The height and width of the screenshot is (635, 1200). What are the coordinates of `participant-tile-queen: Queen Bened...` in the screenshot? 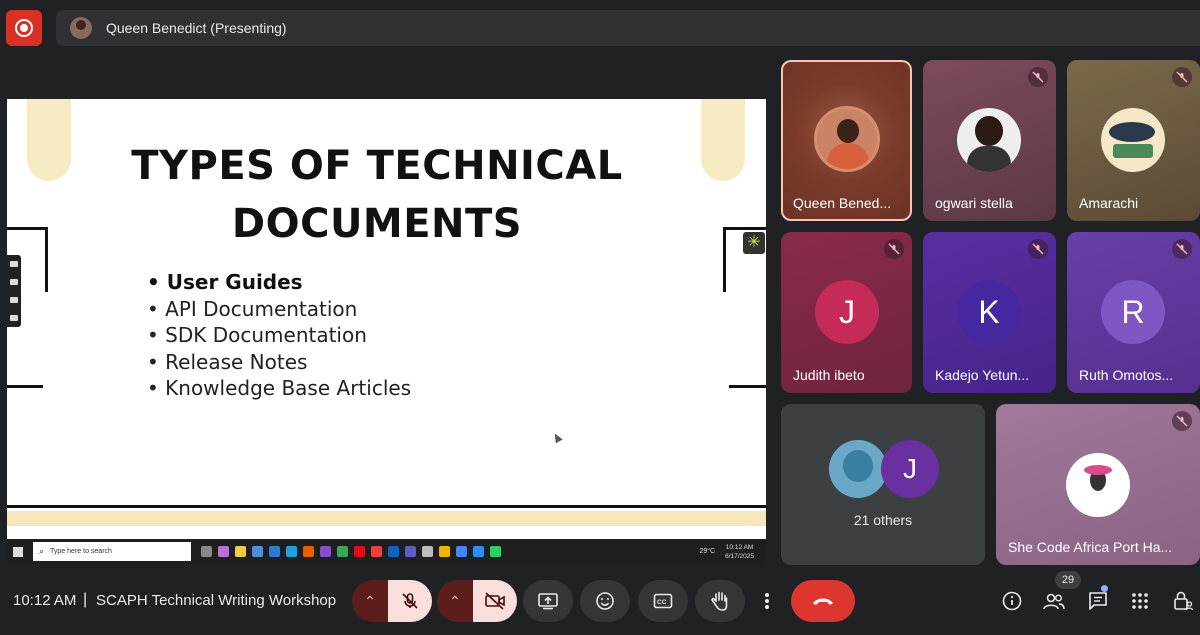 It's located at (846, 140).